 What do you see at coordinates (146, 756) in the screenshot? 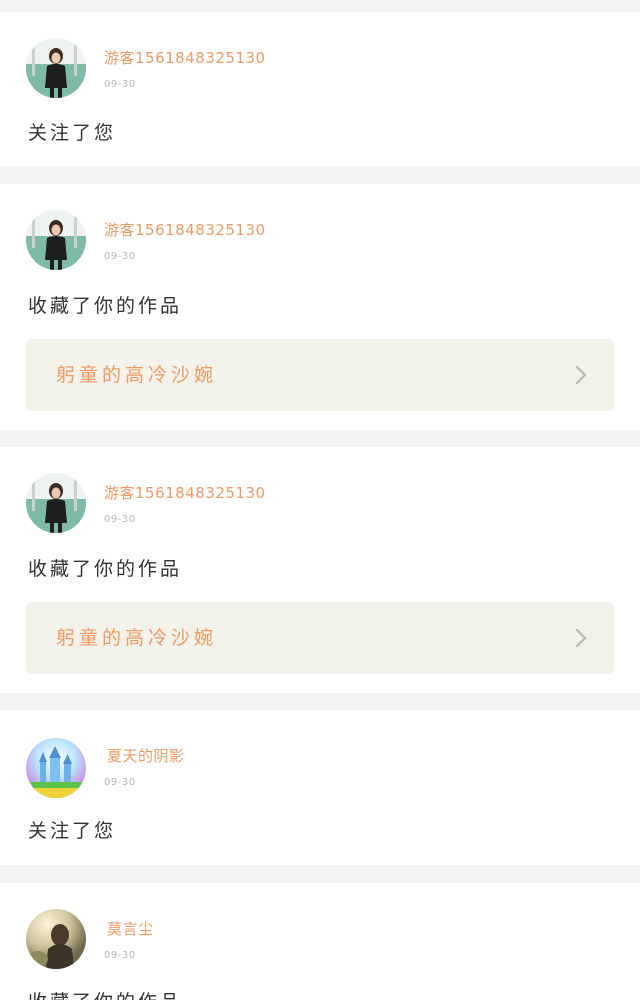
I see `username: 夏天的阴影` at bounding box center [146, 756].